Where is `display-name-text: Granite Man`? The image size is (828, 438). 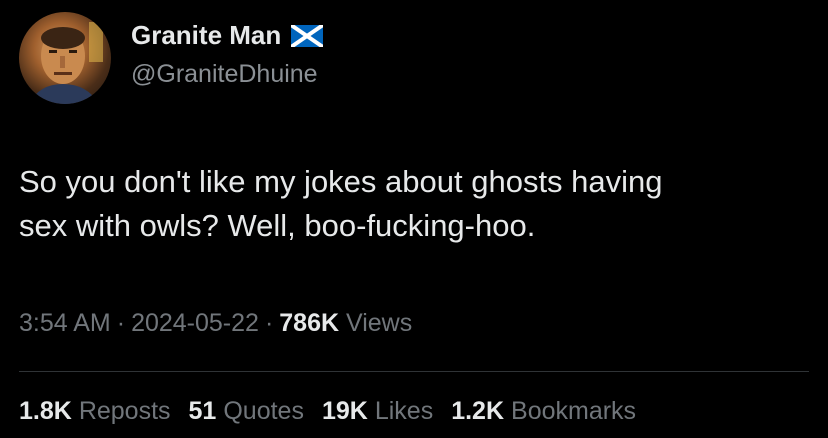
display-name-text: Granite Man is located at coordinates (206, 35).